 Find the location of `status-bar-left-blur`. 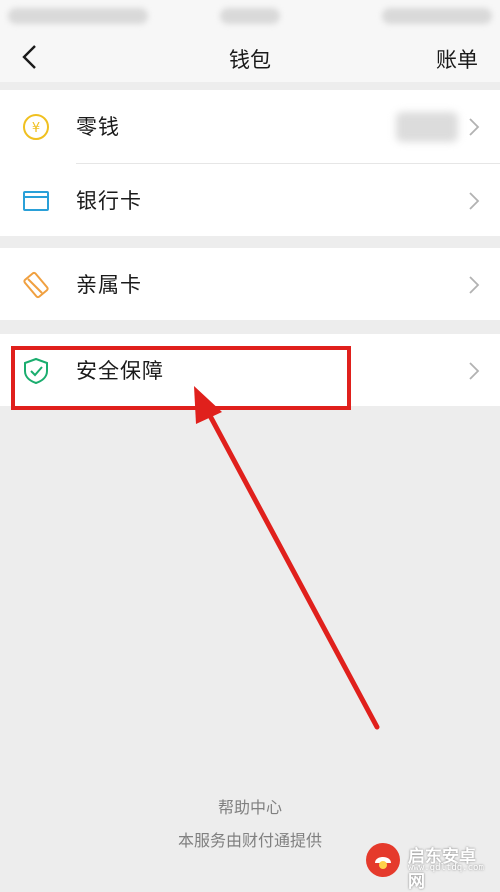

status-bar-left-blur is located at coordinates (78, 16).